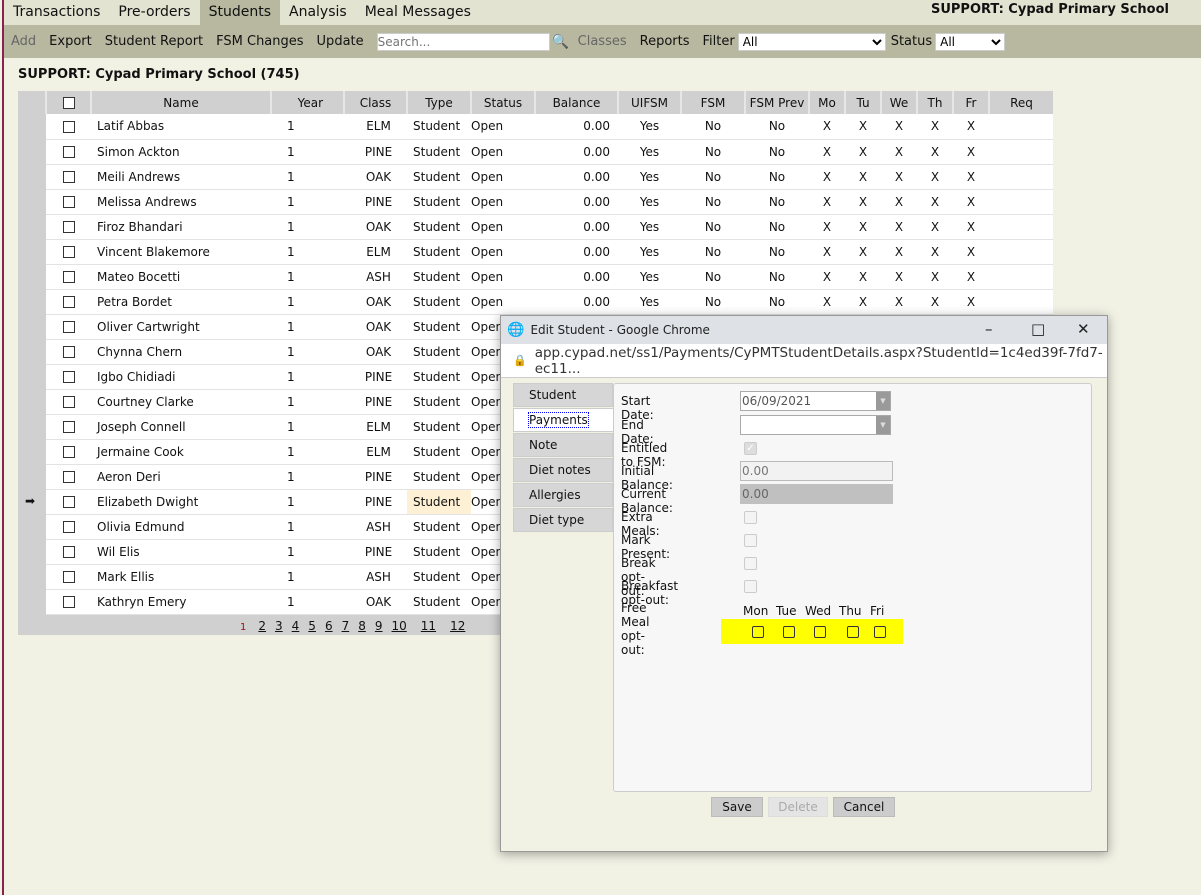 Image resolution: width=1201 pixels, height=895 pixels. What do you see at coordinates (635, 629) in the screenshot?
I see `free-meal-opt-out-label: Free Meal opt-out:` at bounding box center [635, 629].